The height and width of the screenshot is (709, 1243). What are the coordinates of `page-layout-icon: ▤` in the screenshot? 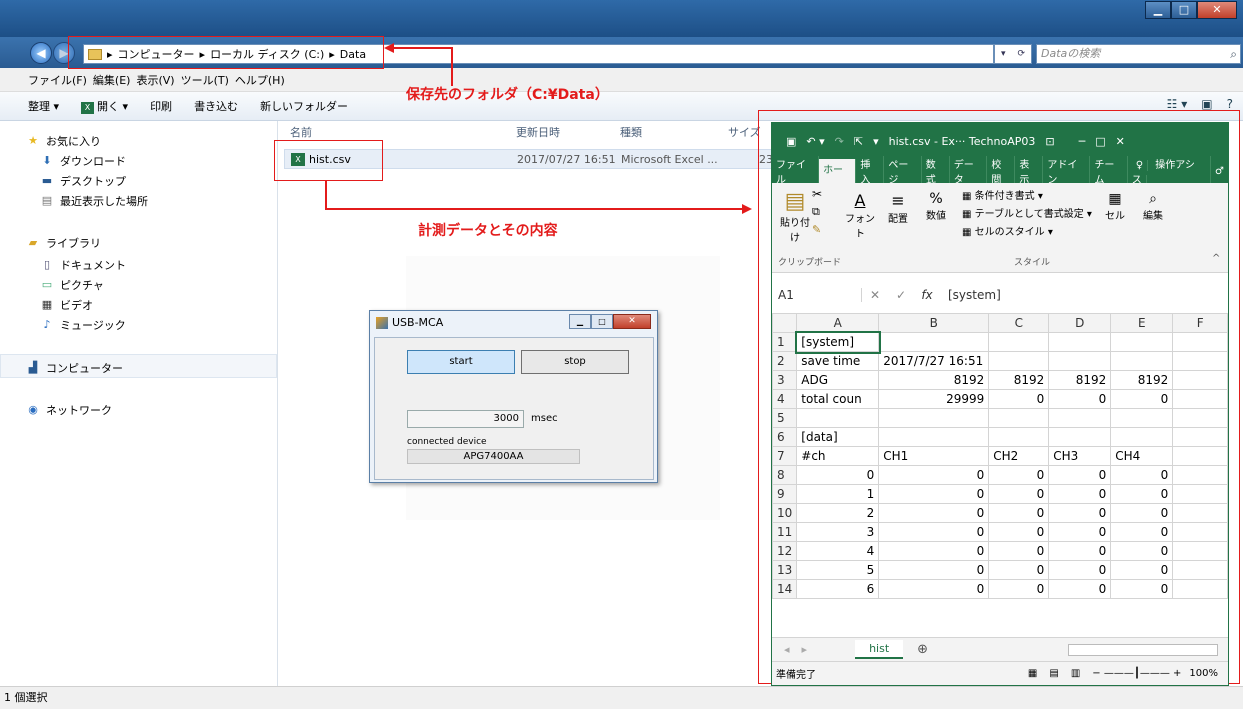 It's located at (1053, 673).